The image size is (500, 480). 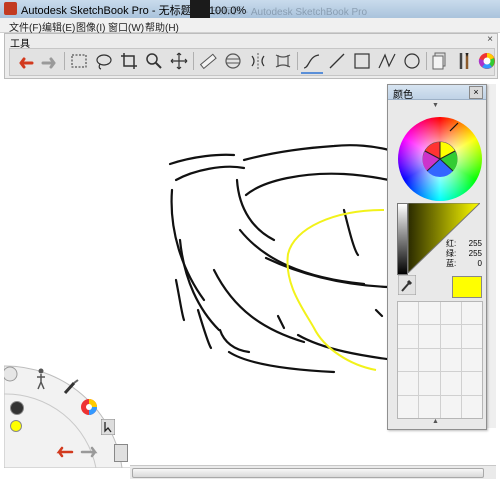 I want to click on move-icon, so click(x=179, y=61).